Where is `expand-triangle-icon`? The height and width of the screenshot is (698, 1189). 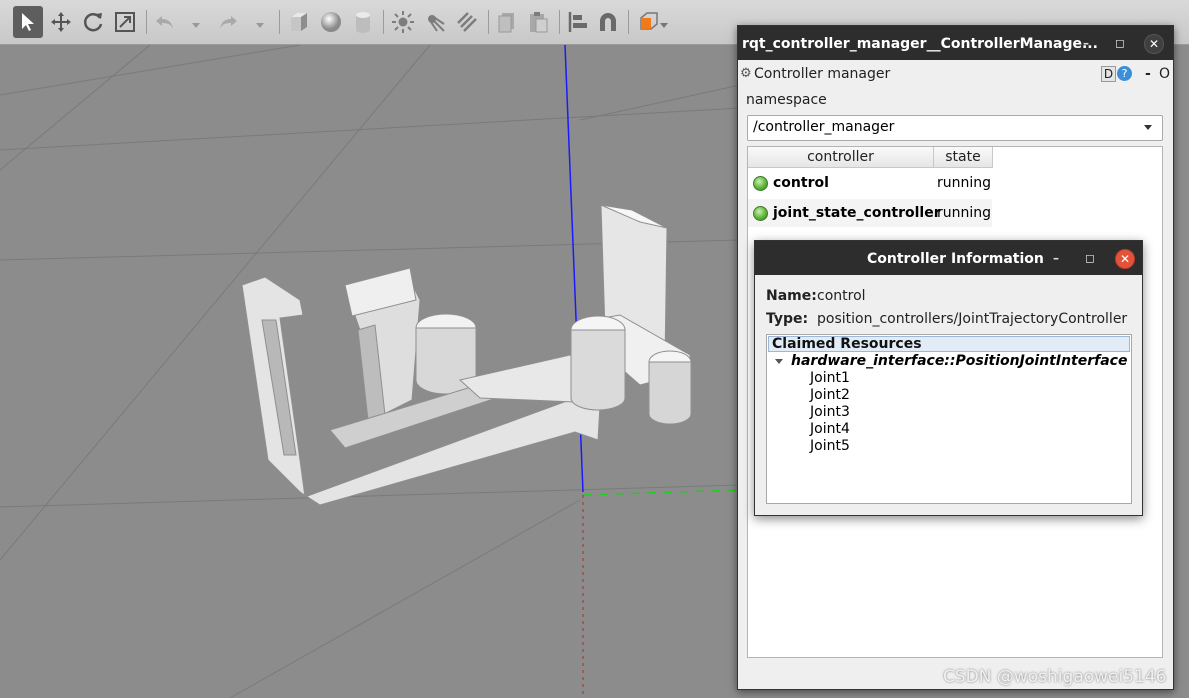 expand-triangle-icon is located at coordinates (779, 361).